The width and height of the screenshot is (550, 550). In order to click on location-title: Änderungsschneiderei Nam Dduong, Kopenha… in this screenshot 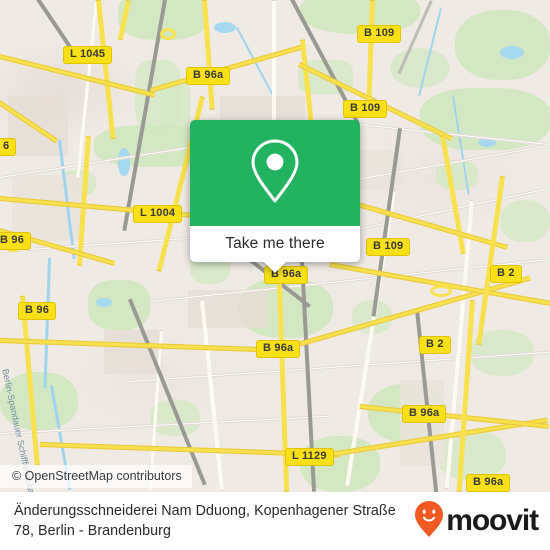, I will do `click(205, 521)`.